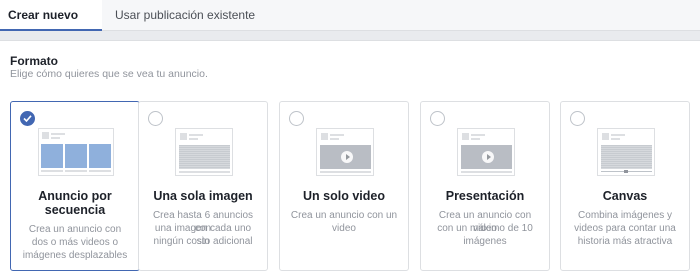 The image size is (700, 280). I want to click on format-card-desc: ningún costo adicional, so click(203, 241).